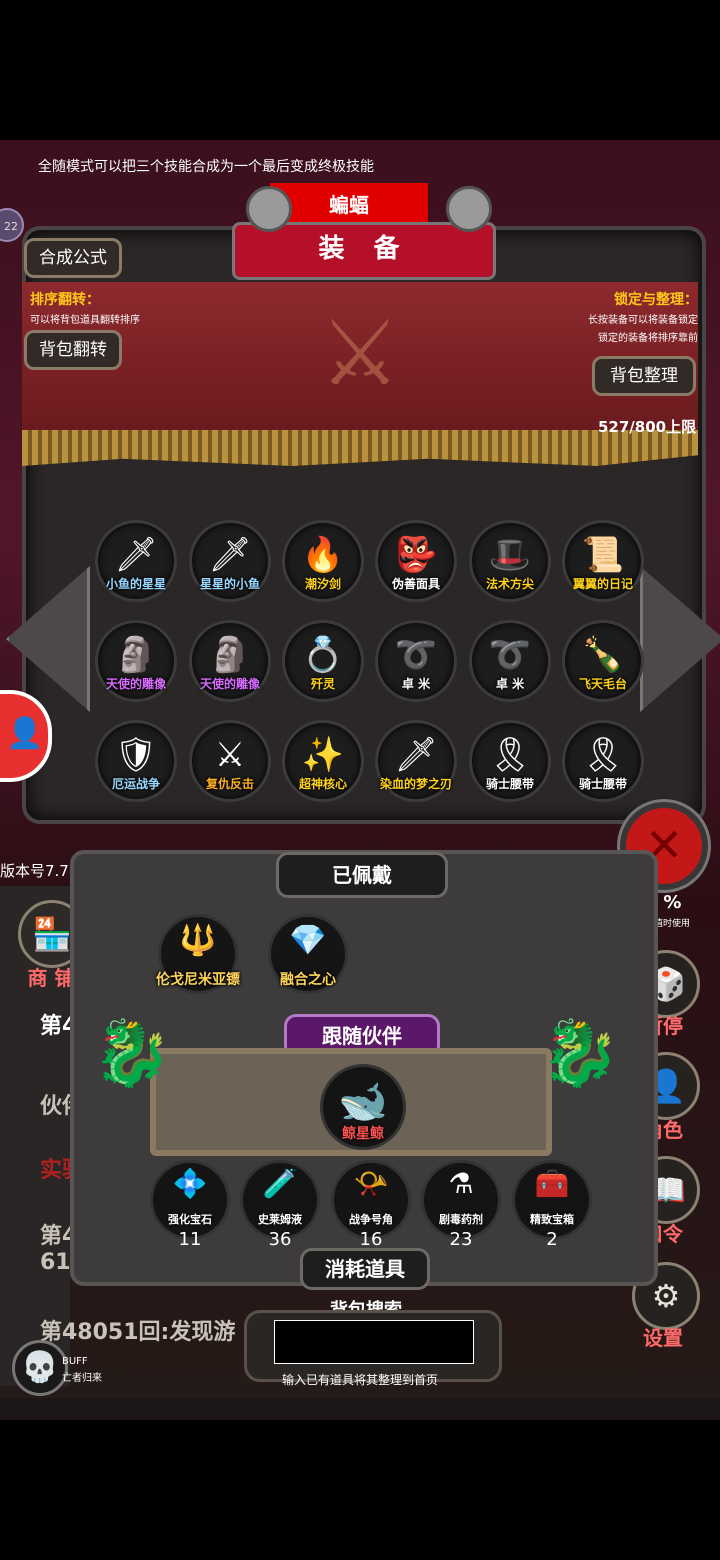  Describe the element at coordinates (360, 1380) in the screenshot. I see `search-hint: 输入已有道具将其整理到首页` at that location.